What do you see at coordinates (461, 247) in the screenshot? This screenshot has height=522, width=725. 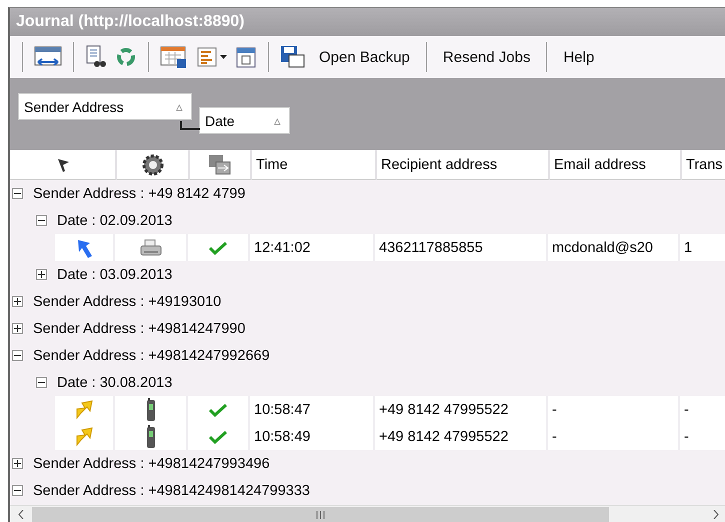 I see `table-cell: 4362117885855` at bounding box center [461, 247].